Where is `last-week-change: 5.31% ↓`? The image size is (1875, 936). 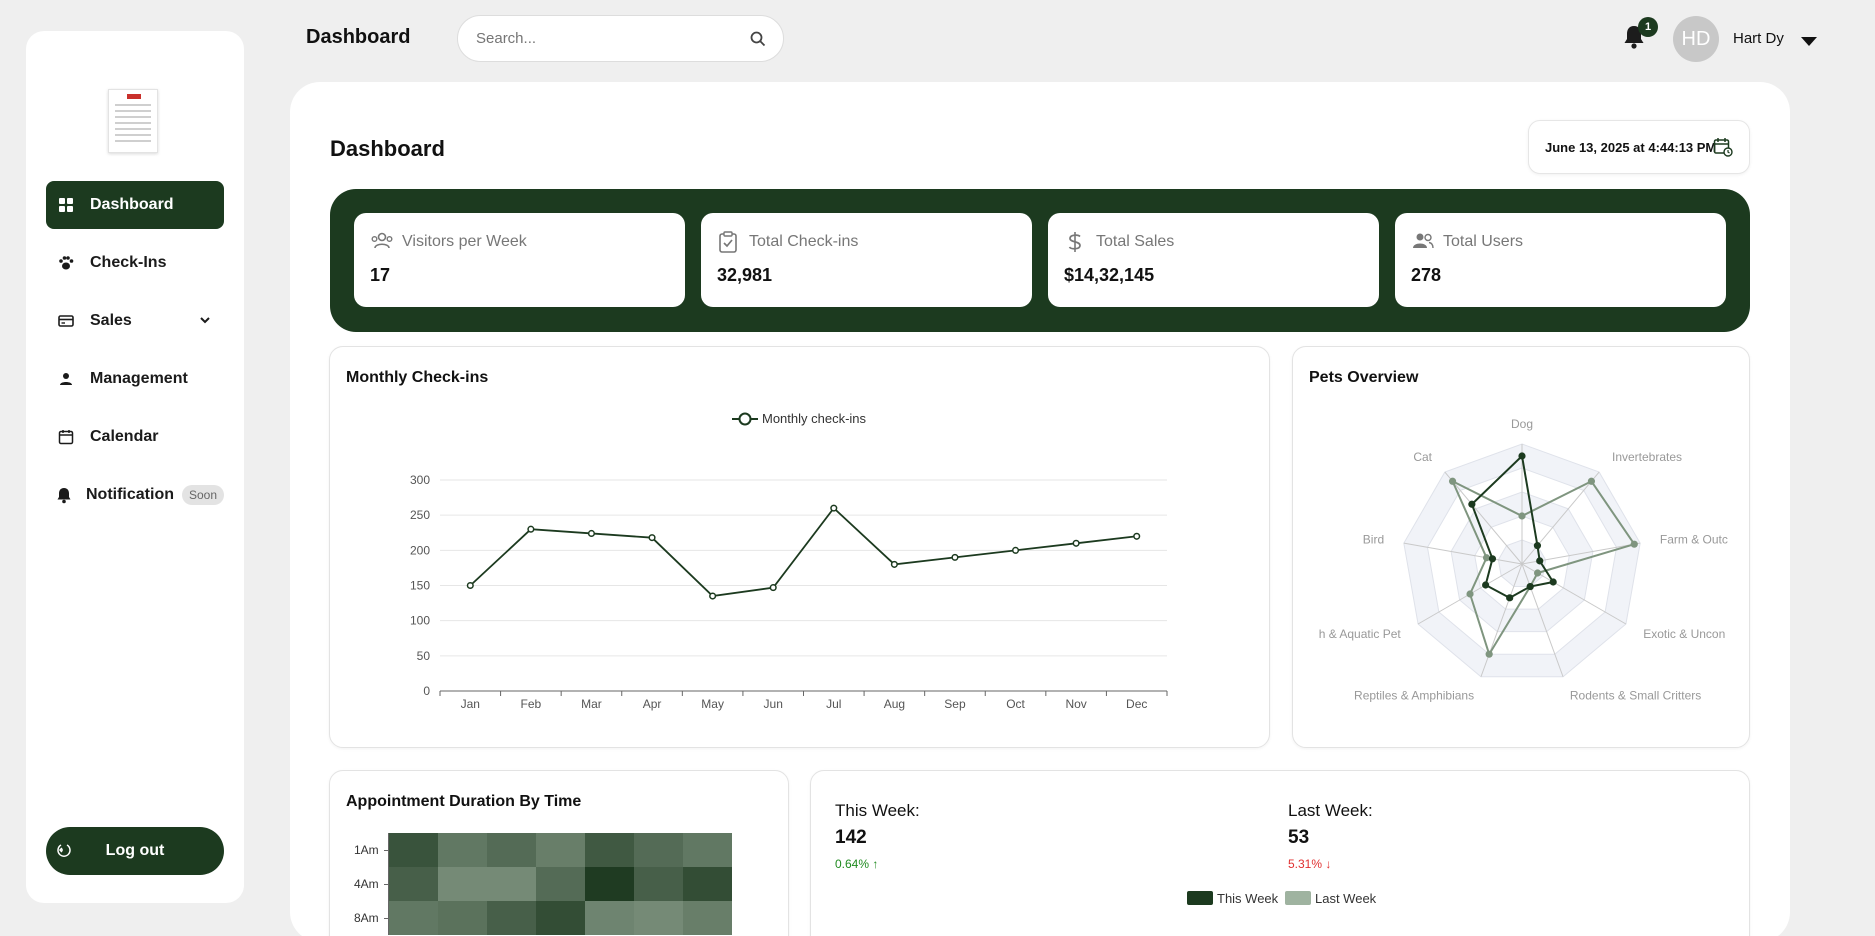
last-week-change: 5.31% ↓ is located at coordinates (1310, 864).